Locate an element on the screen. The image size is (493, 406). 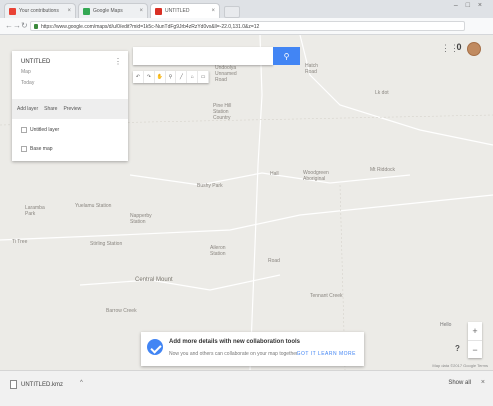
layer-item: Untitled layer is located at coordinates (40, 130).